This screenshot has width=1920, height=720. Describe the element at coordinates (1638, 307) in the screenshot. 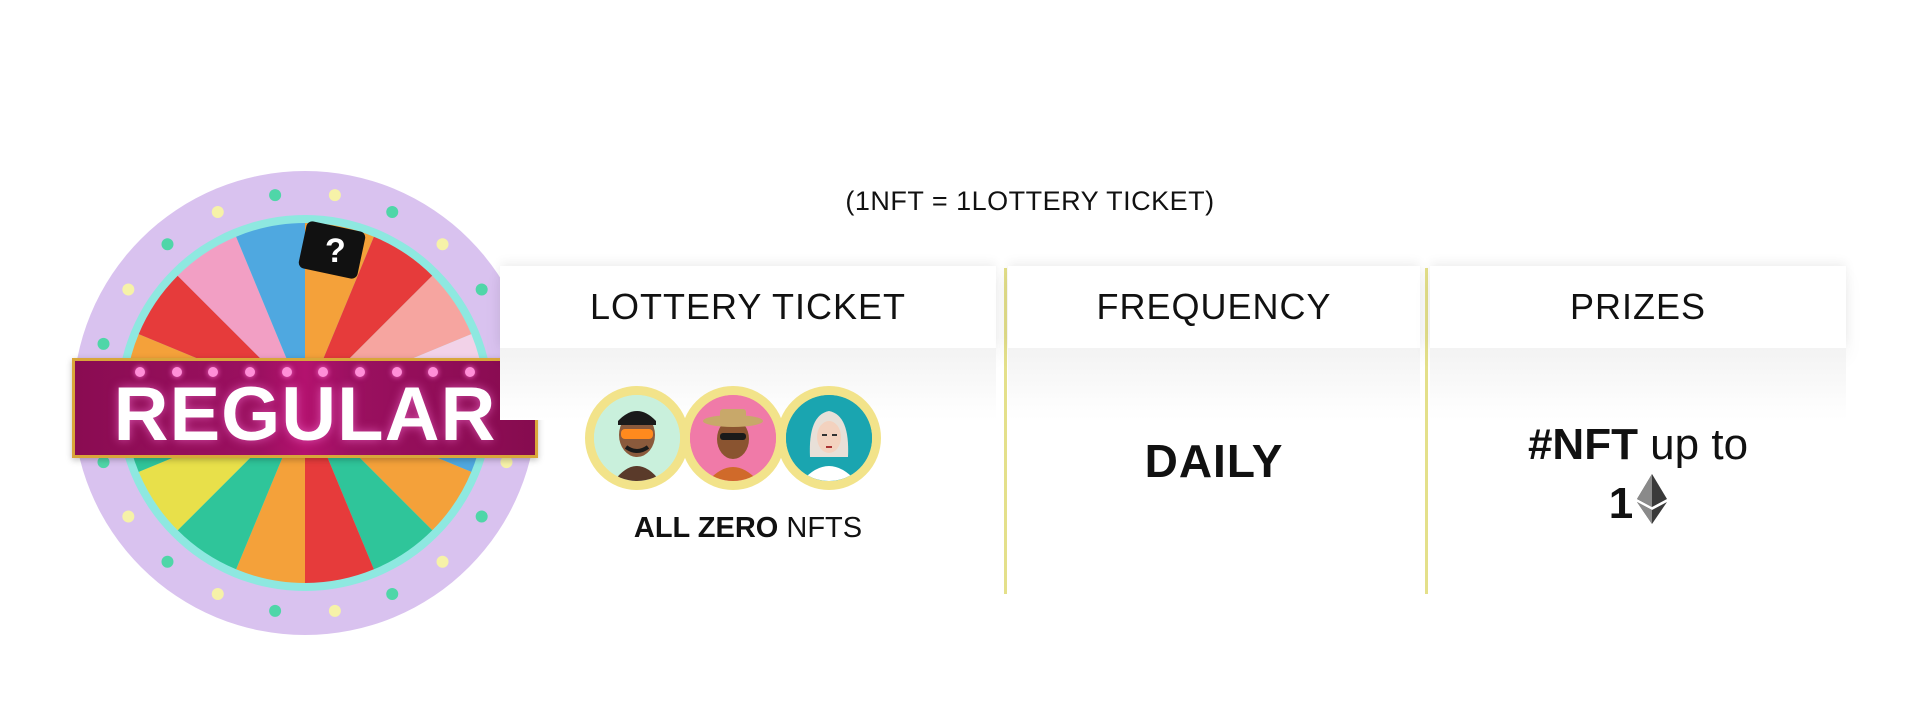

I see `prizes-header: PRIZES` at that location.